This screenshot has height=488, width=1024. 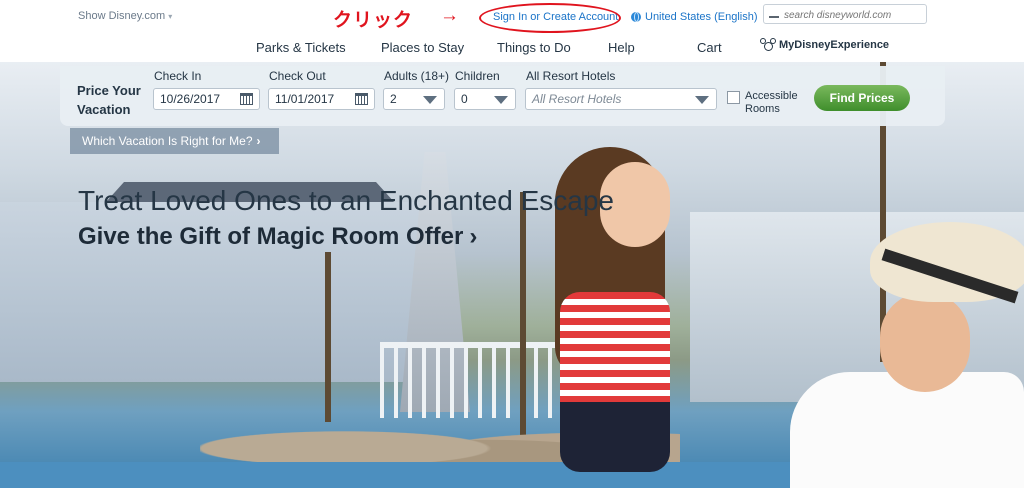 I want to click on hotels-label: All Resort Hotels, so click(x=571, y=76).